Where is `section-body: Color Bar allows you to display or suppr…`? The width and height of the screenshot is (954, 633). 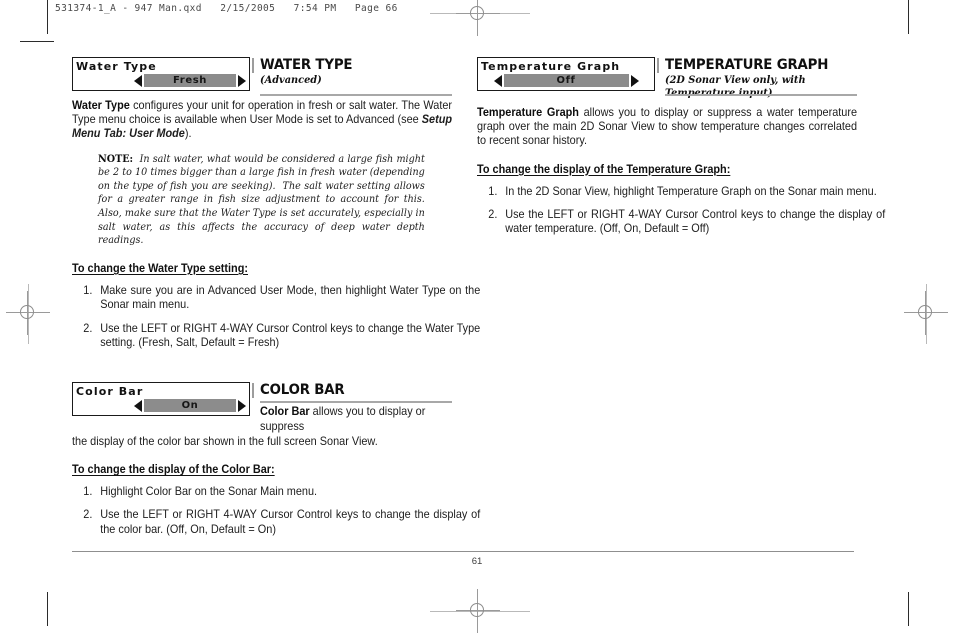
section-body: Color Bar allows you to display or suppr… is located at coordinates (343, 419).